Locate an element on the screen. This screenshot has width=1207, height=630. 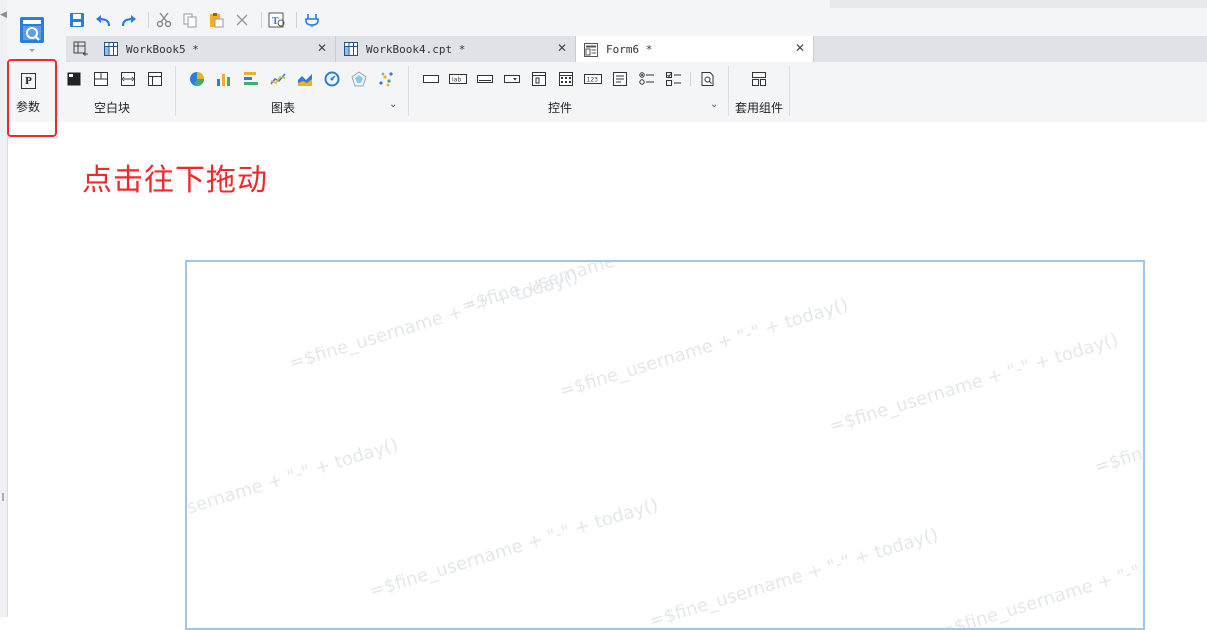
redo-icon is located at coordinates (129, 20).